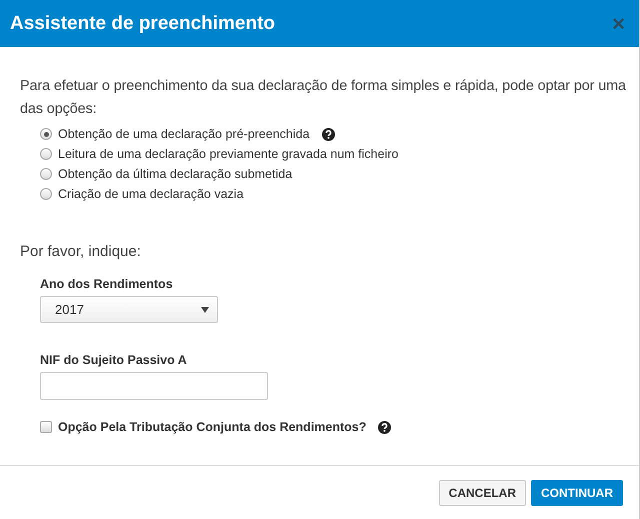 This screenshot has height=519, width=640. I want to click on input-field, so click(154, 386).